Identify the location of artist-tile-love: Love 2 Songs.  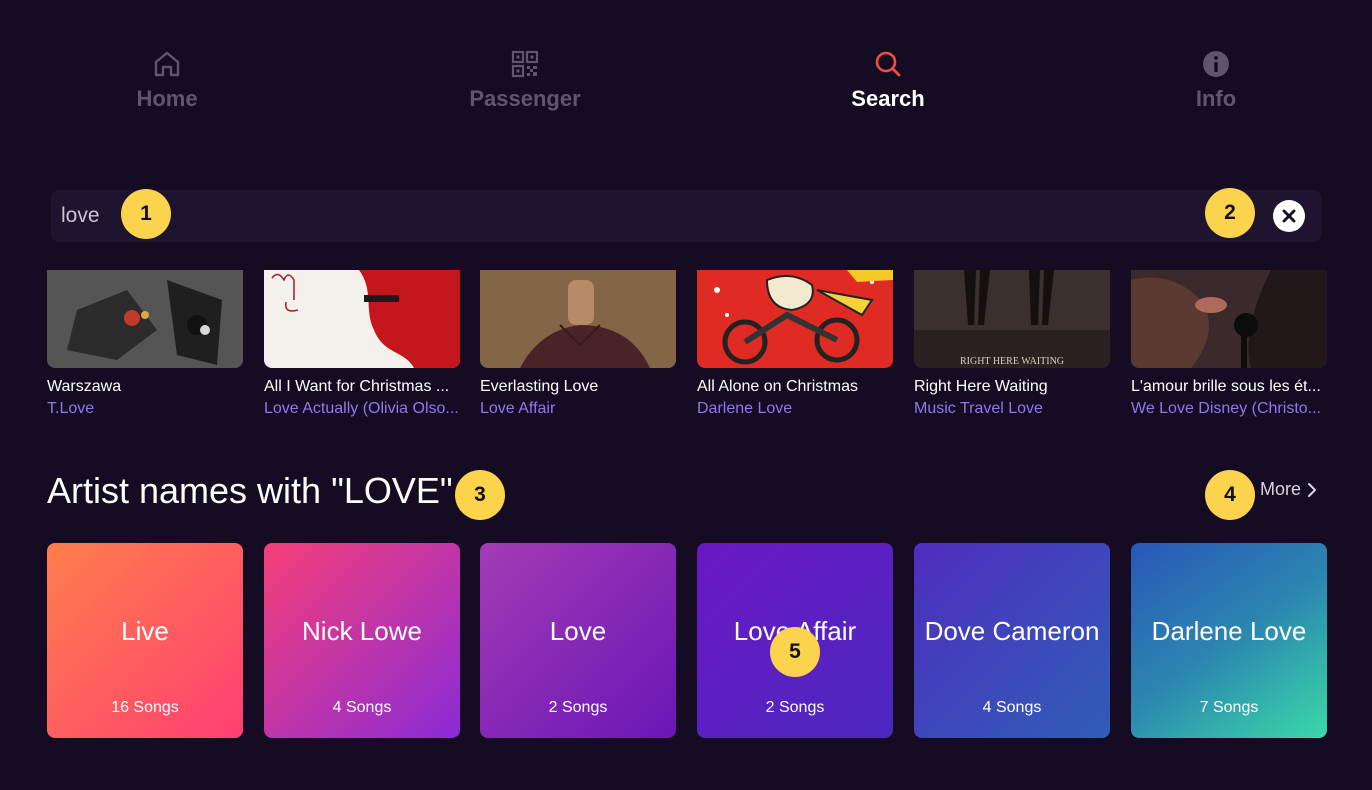
(578, 640).